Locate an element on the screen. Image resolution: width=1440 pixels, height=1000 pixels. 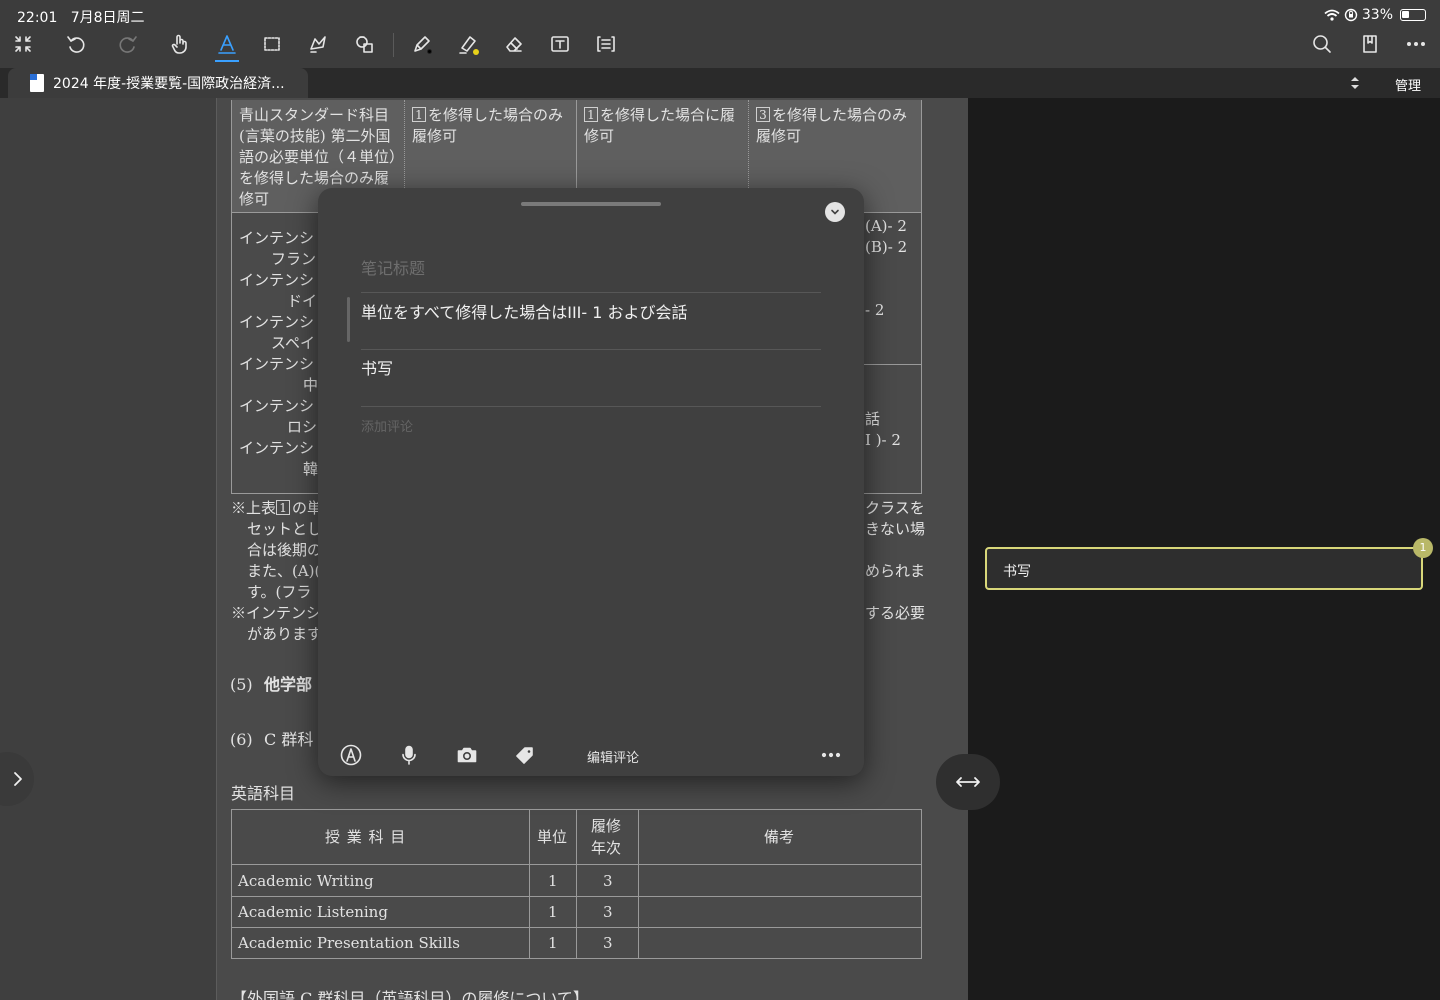
subject-cell: Academic Listening is located at coordinates (313, 912).